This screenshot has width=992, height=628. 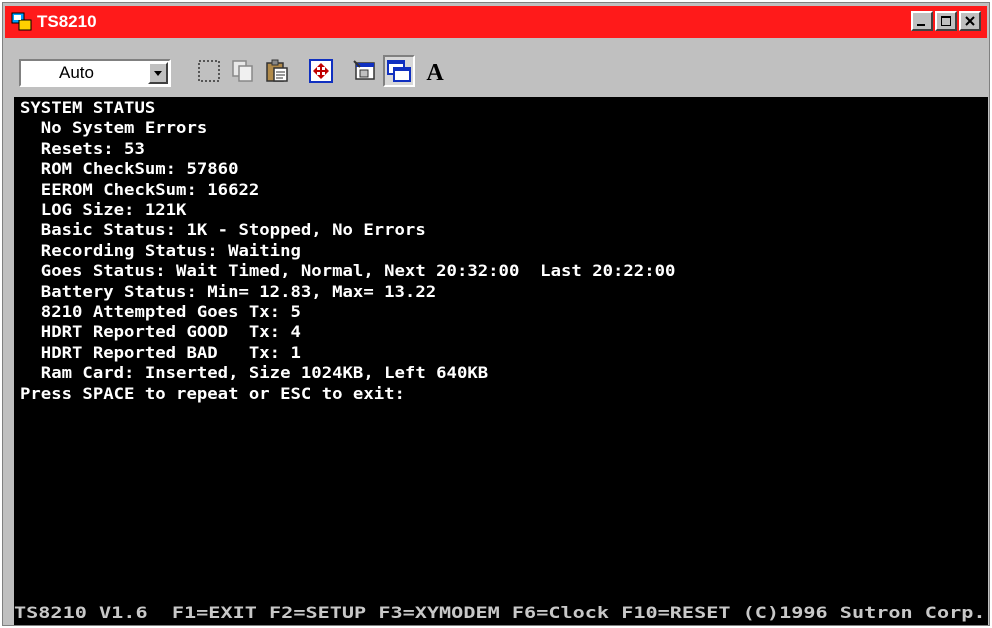 What do you see at coordinates (76, 72) in the screenshot?
I see `font-size-value: Auto` at bounding box center [76, 72].